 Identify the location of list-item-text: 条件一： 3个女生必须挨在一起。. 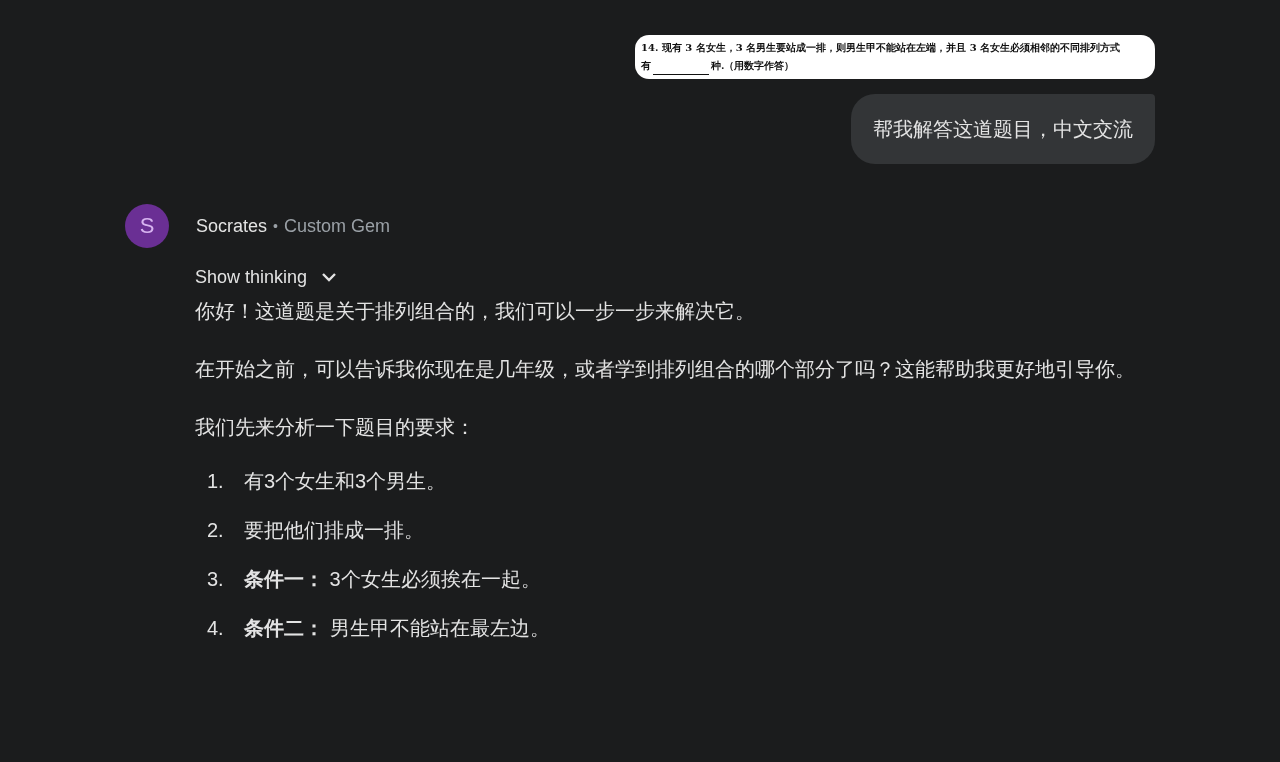
(392, 579).